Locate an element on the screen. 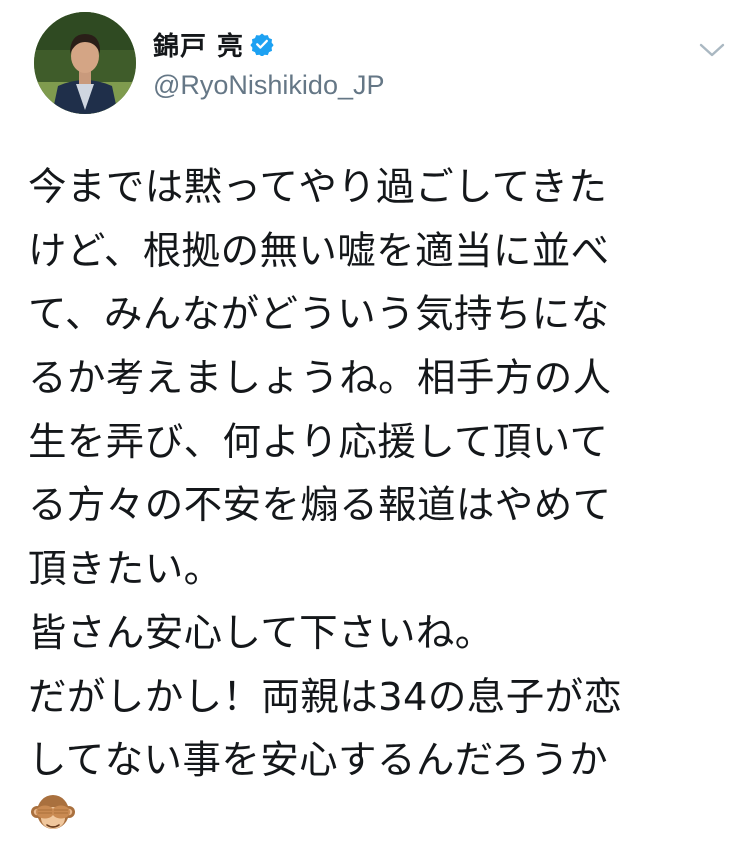  verified-badge-icon is located at coordinates (262, 44).